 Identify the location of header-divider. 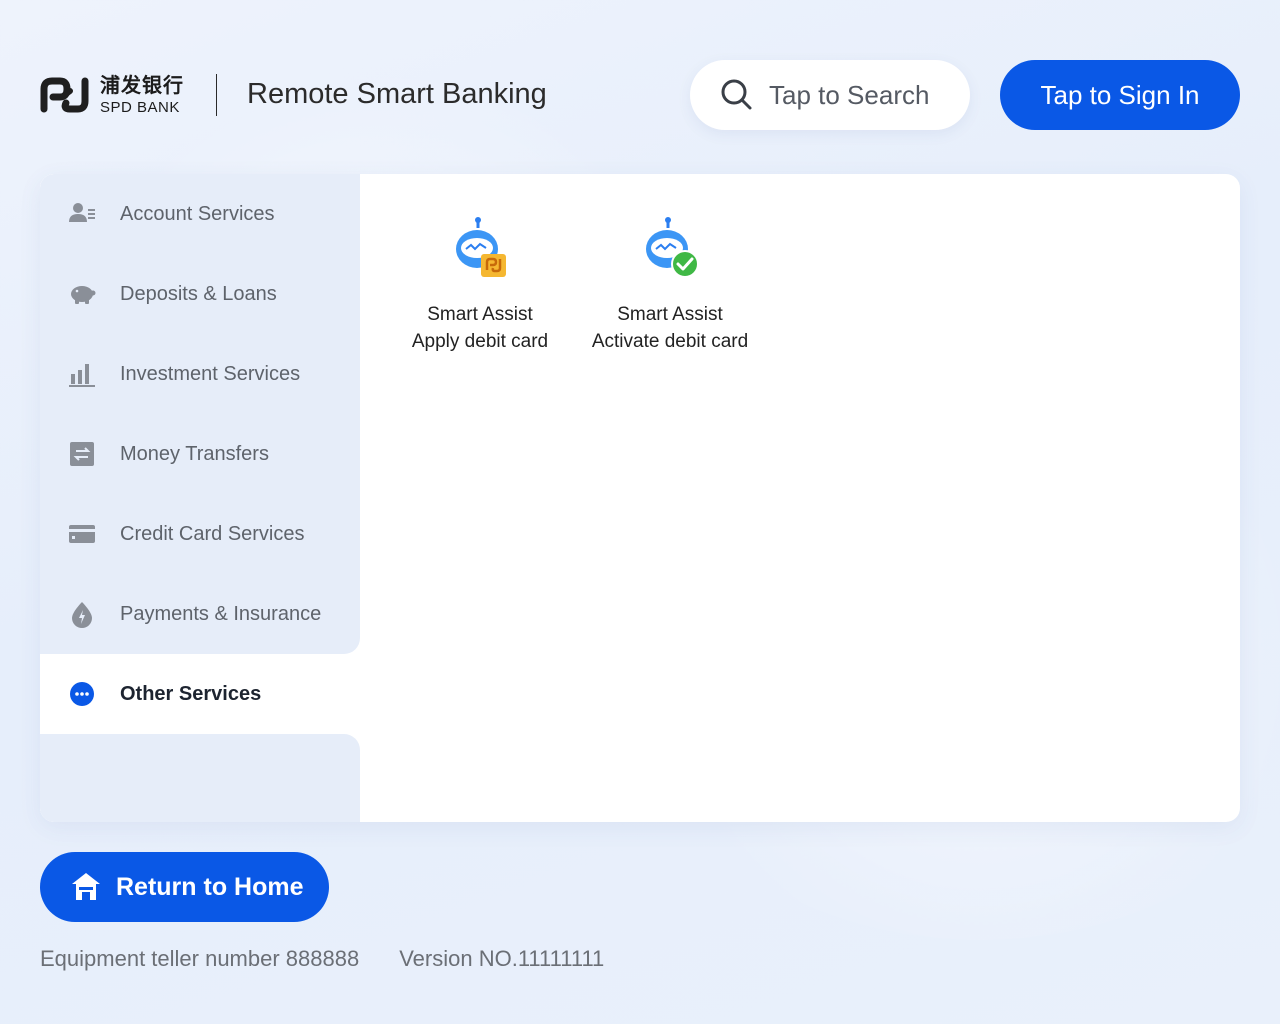
(216, 95).